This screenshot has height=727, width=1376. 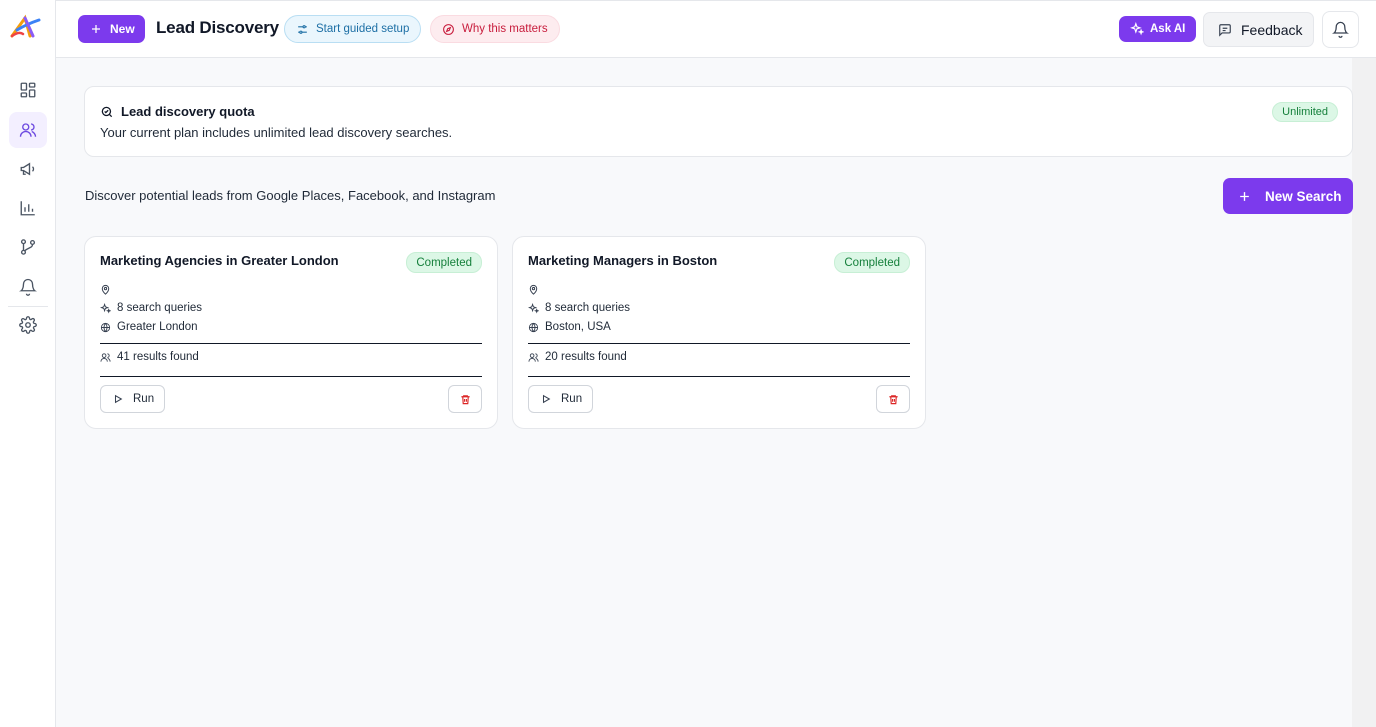 What do you see at coordinates (1272, 29) in the screenshot?
I see `feedback-label: Feedback` at bounding box center [1272, 29].